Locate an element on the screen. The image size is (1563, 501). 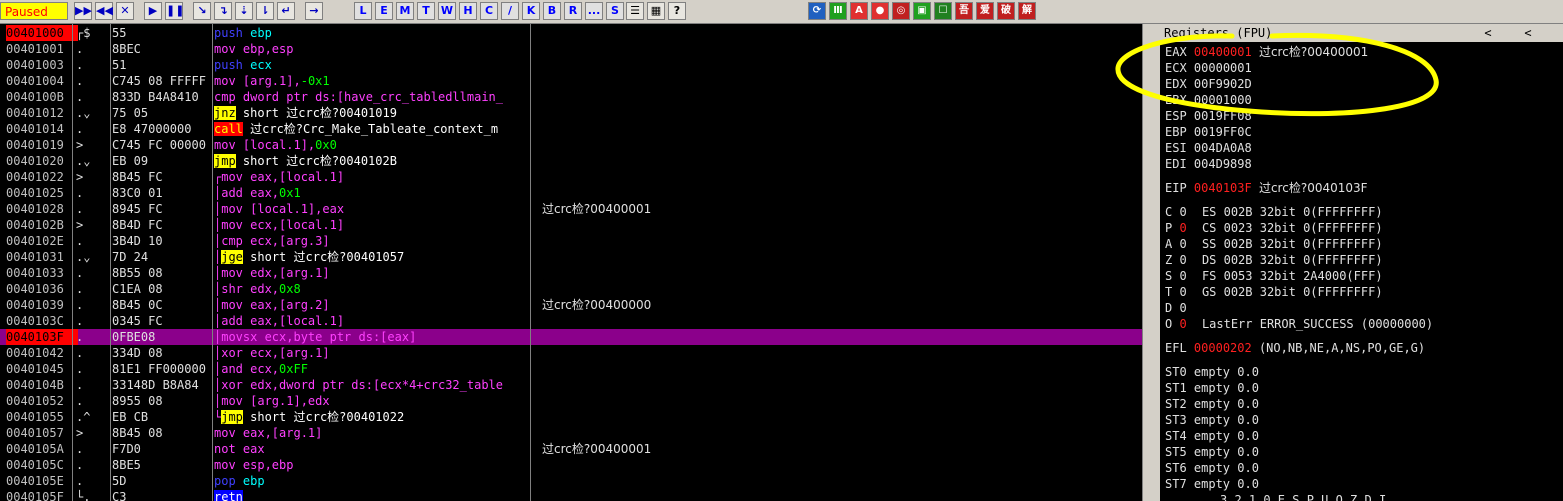
register-efl: EFL 00000202 (NO,NB,NE,A,NS,PO,GE,G) is located at coordinates (1295, 348).